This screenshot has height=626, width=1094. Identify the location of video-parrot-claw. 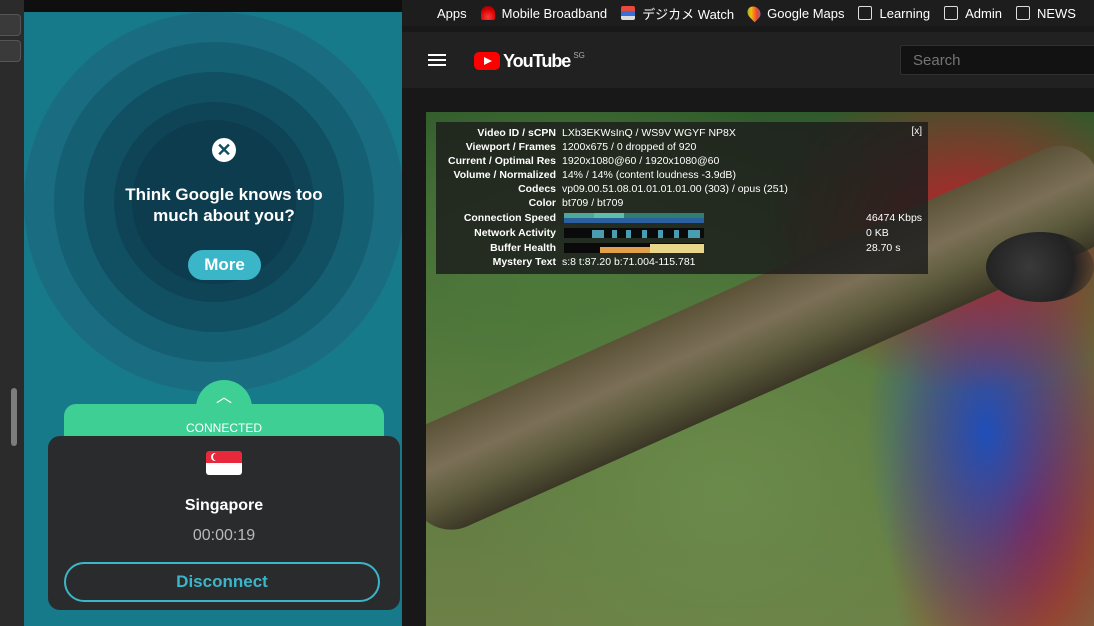
(1040, 267).